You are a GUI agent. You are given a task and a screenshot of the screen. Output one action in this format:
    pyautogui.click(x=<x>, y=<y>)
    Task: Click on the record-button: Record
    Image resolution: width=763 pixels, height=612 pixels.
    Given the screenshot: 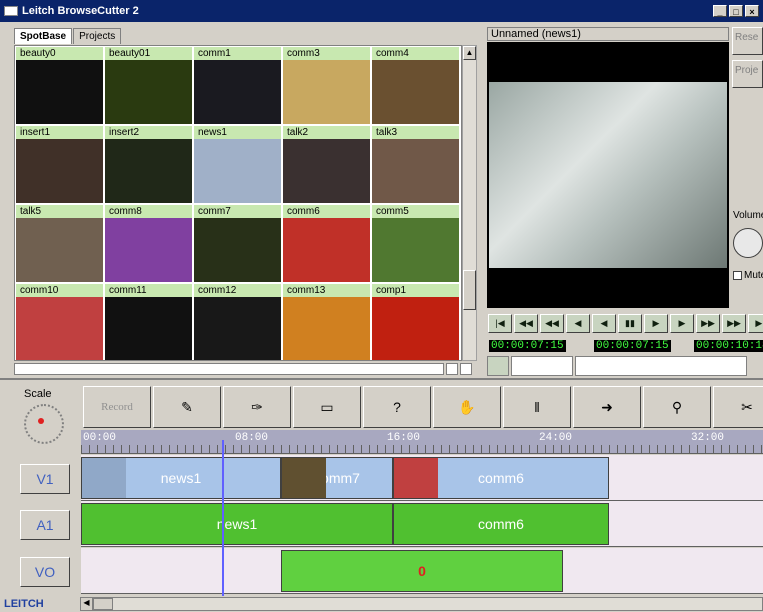 What is the action you would take?
    pyautogui.click(x=117, y=407)
    